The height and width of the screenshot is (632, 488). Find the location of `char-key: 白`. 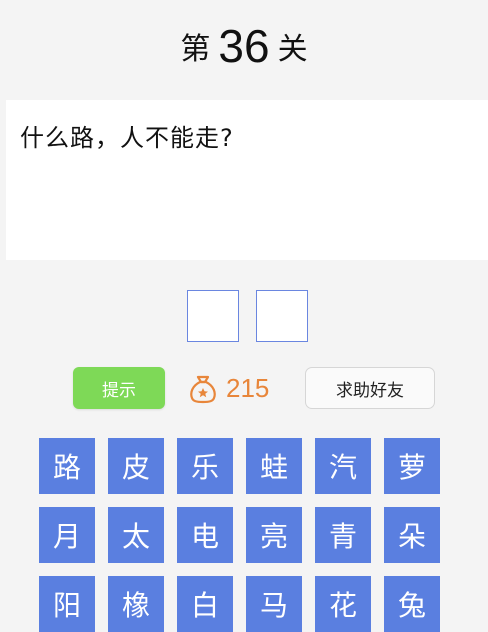

char-key: 白 is located at coordinates (205, 604).